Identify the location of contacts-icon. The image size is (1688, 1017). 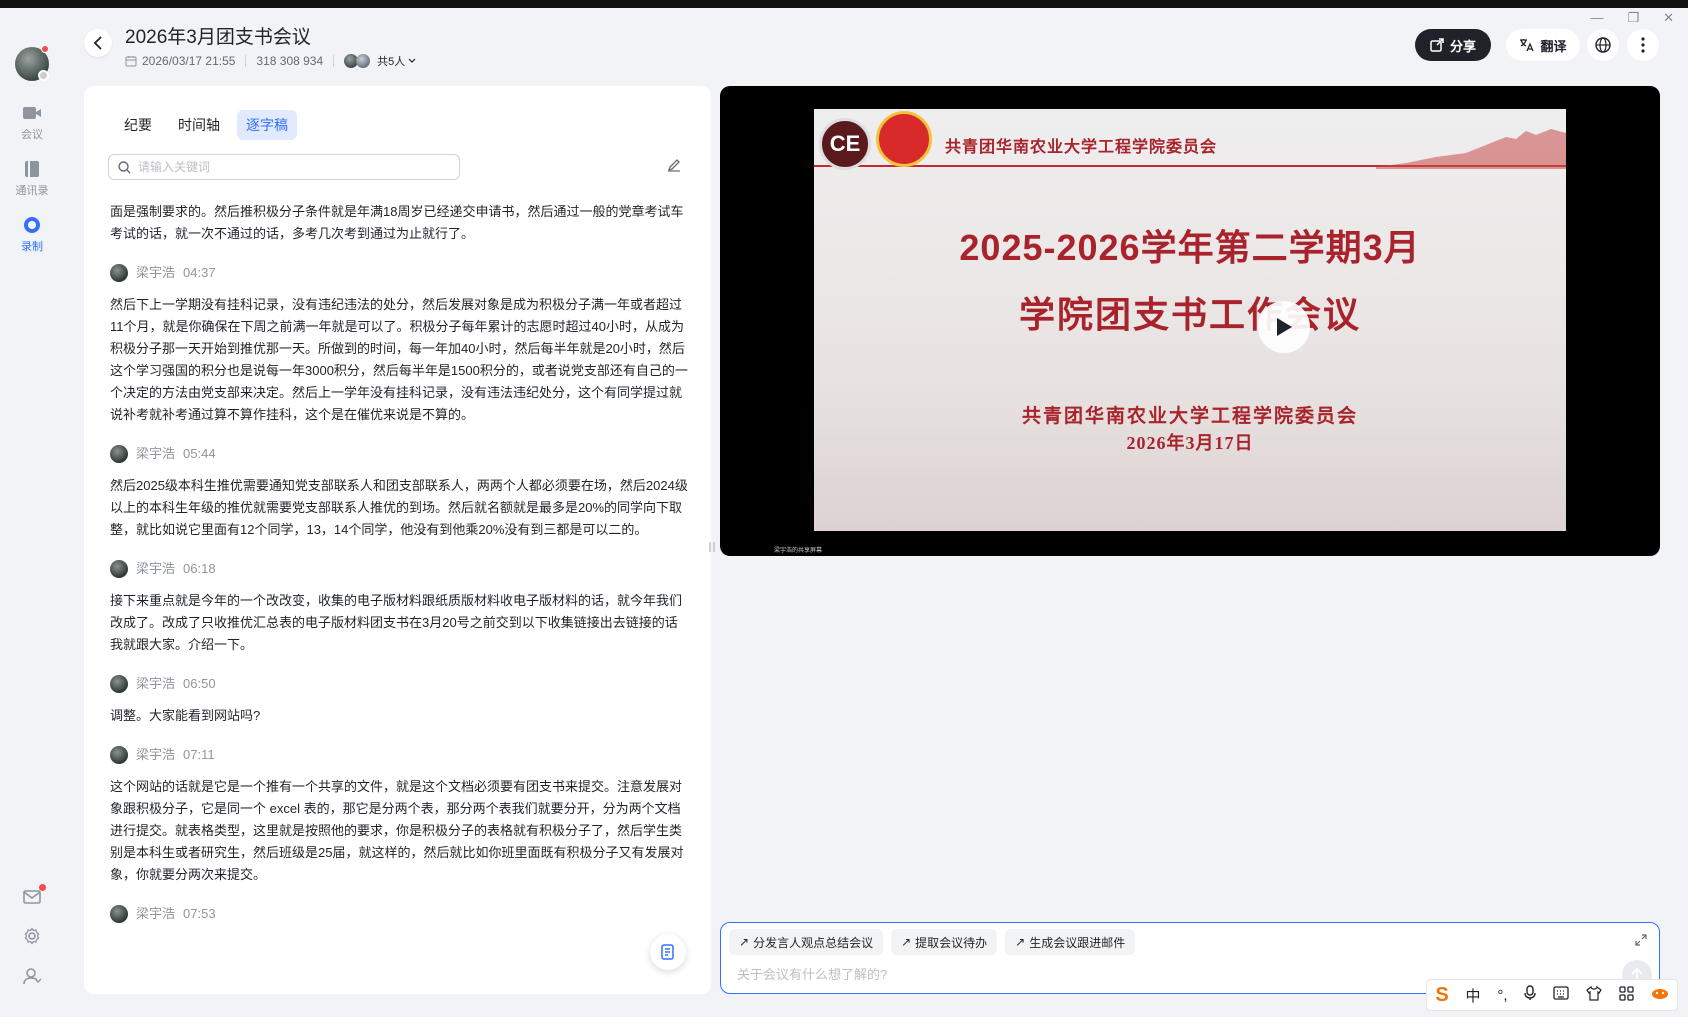
(32, 169).